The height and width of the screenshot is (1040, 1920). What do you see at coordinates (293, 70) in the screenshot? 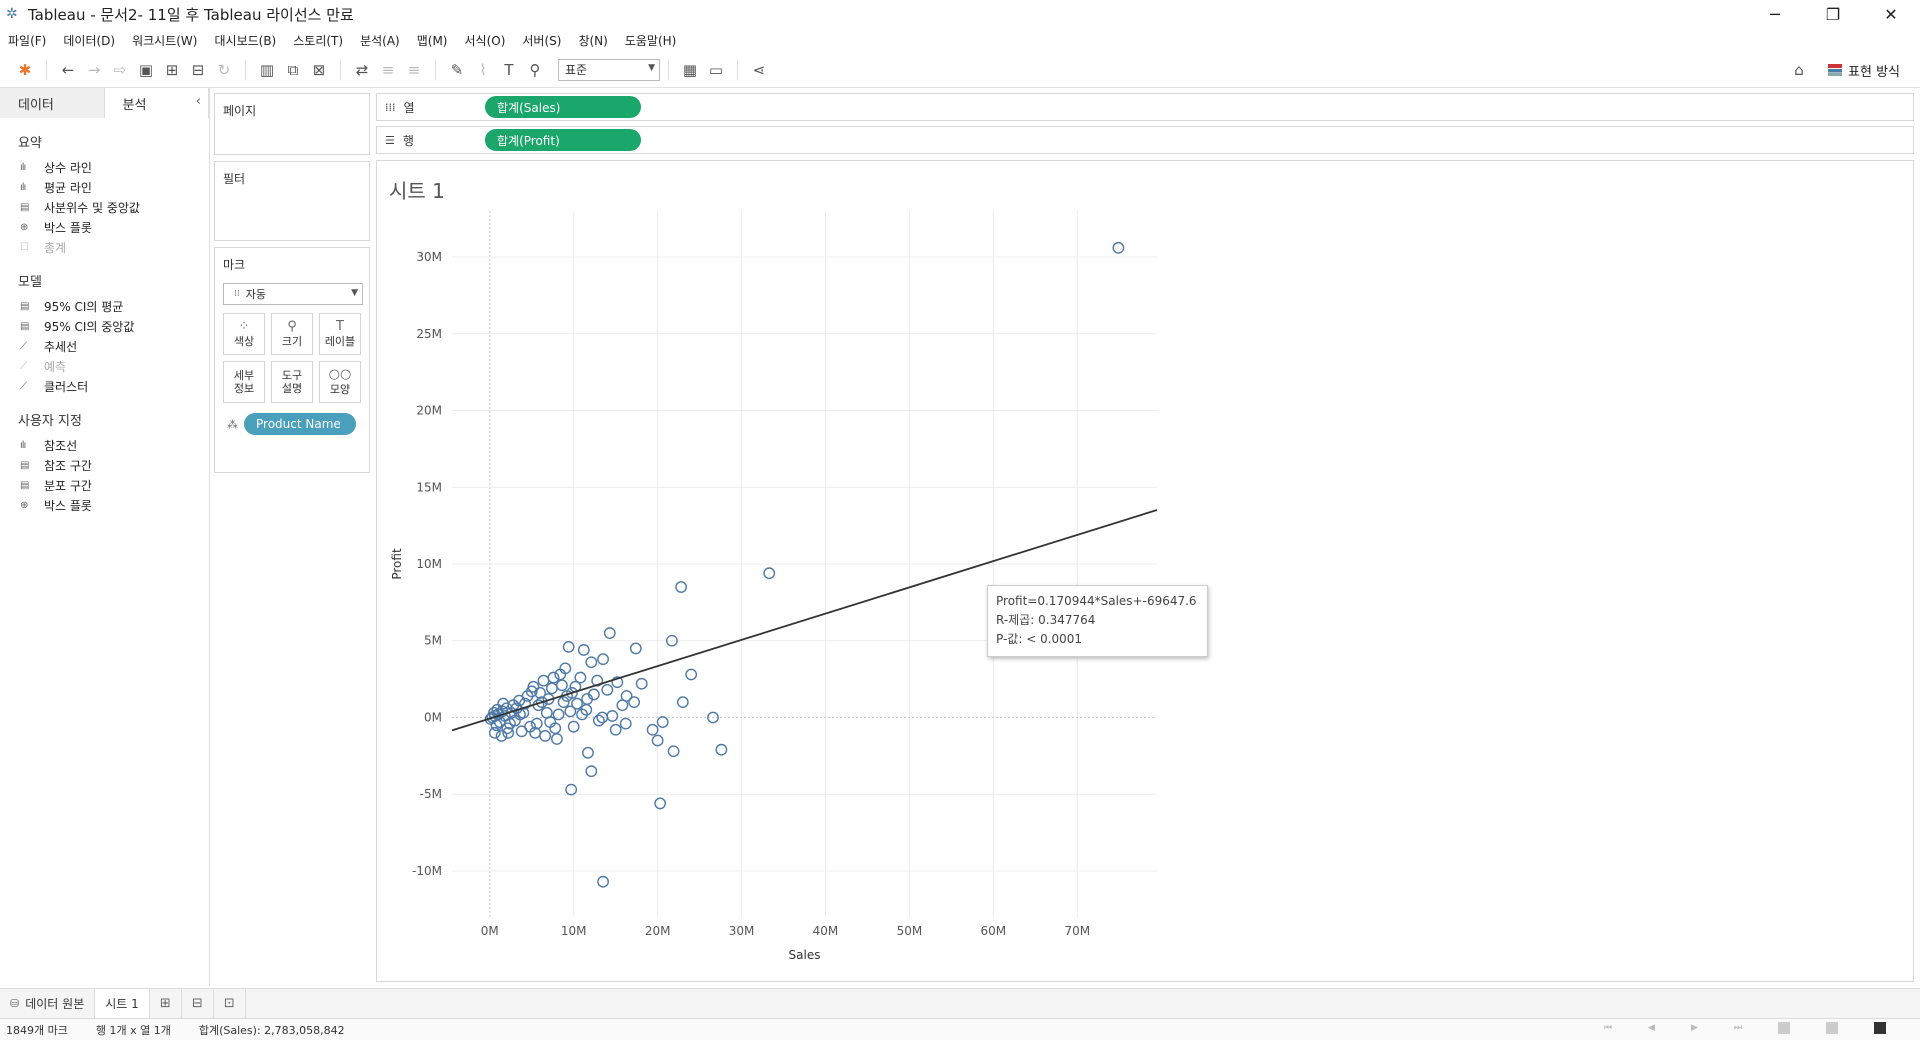
I see `duplicate-sheet-icon: ⧉` at bounding box center [293, 70].